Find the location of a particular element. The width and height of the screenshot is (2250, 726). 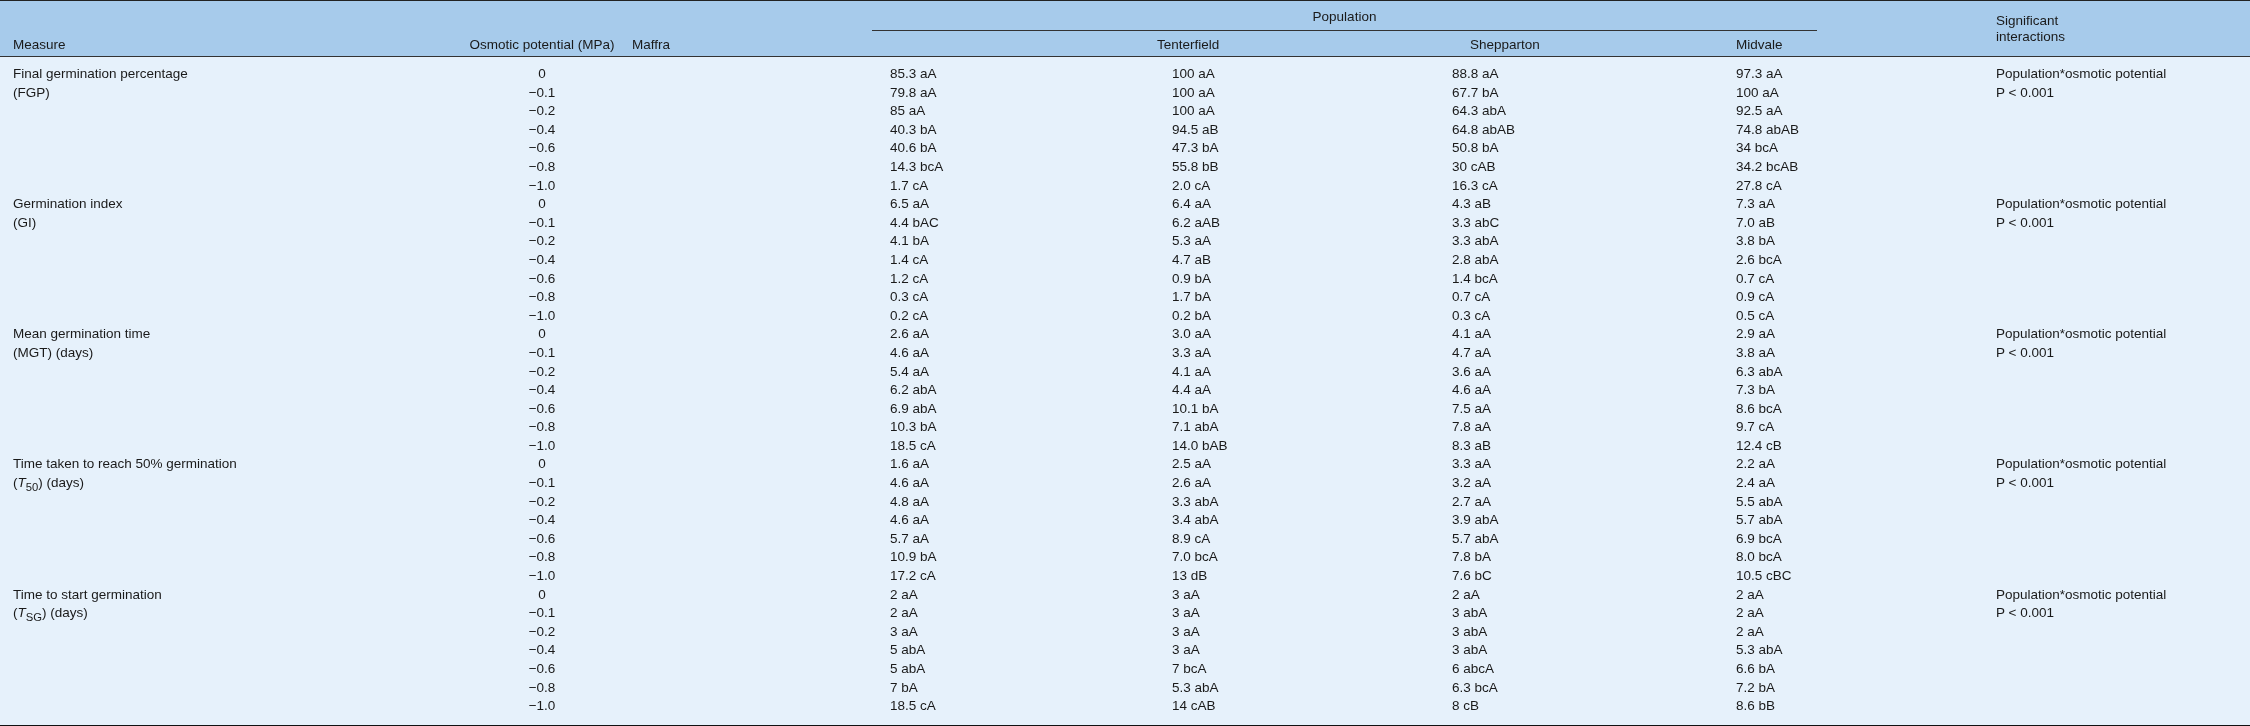

table-cell-text: 16.3 cA is located at coordinates (1475, 185).